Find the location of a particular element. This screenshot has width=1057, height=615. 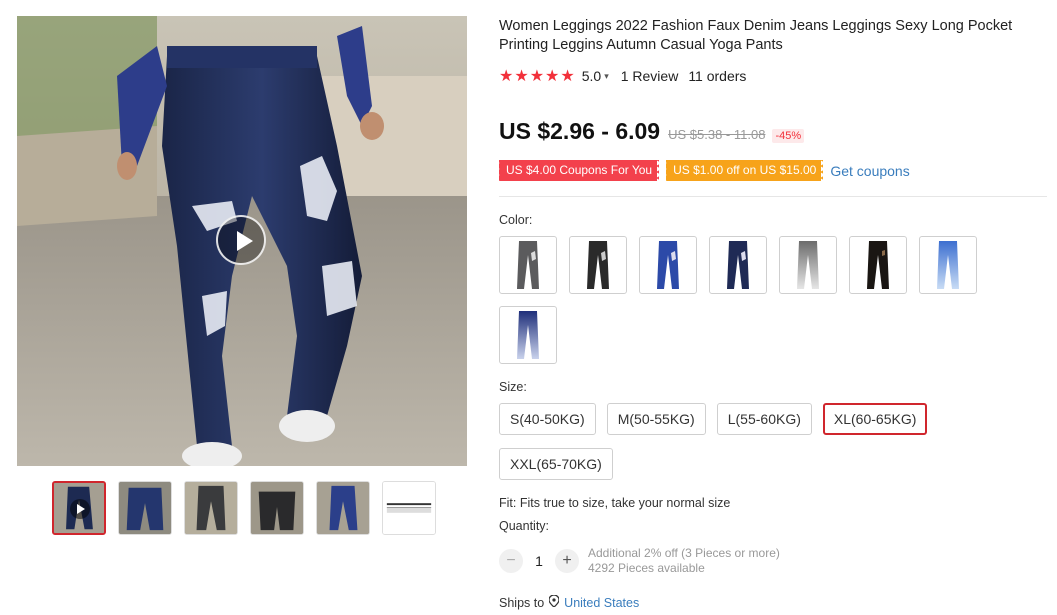

thumbnail-video is located at coordinates (79, 508).